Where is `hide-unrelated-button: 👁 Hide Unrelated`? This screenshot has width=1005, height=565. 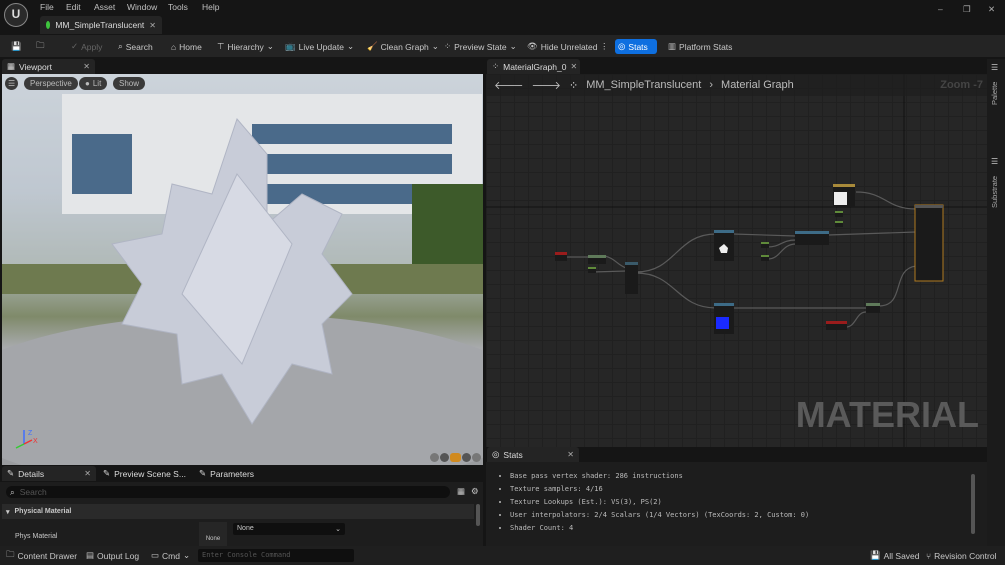
hide-unrelated-button: 👁 Hide Unrelated is located at coordinates (562, 46).